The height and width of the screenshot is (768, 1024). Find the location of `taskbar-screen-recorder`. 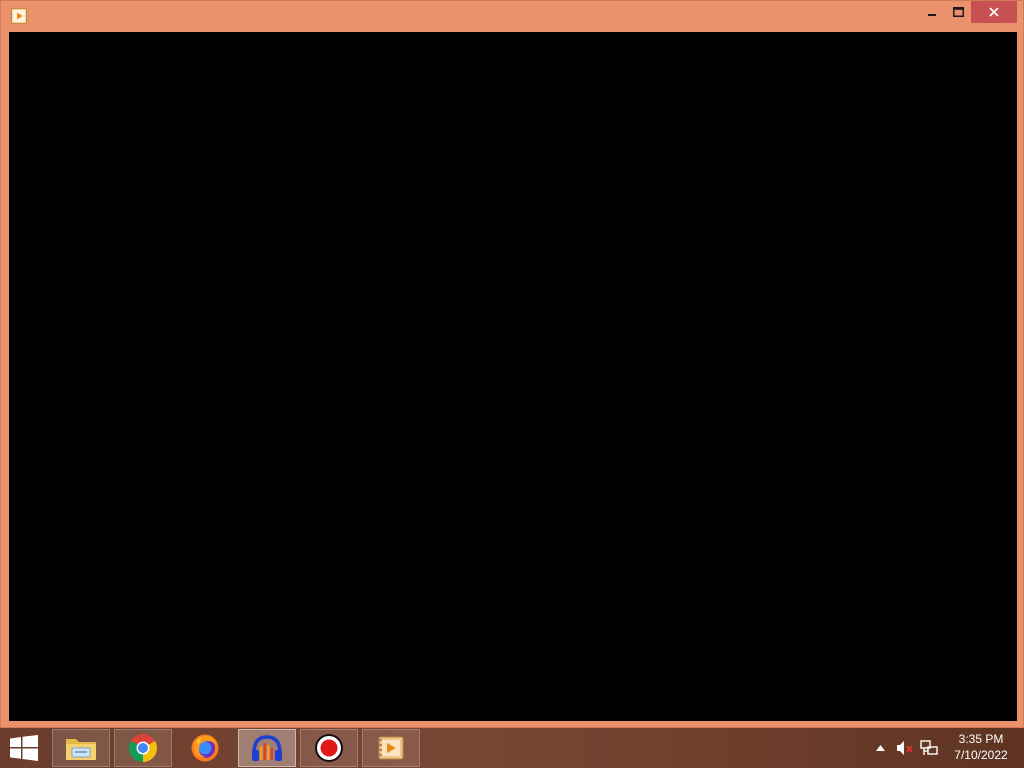

taskbar-screen-recorder is located at coordinates (329, 748).